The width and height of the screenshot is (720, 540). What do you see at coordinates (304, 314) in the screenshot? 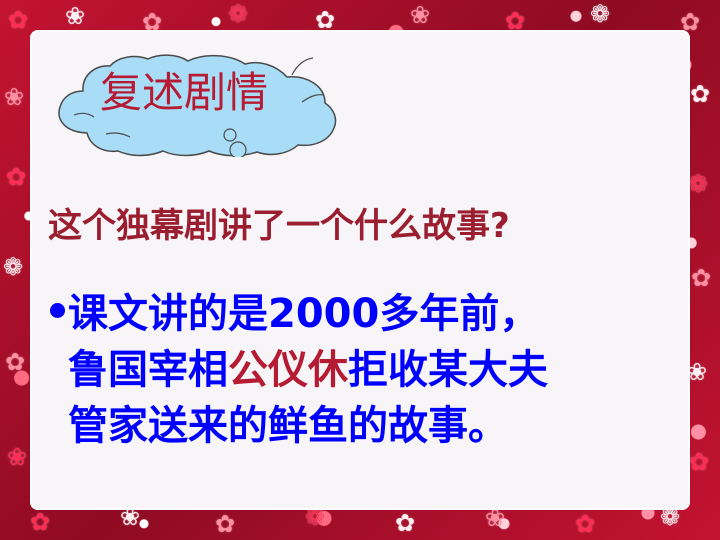
I see `answer-line-1: 课文讲的是2000多年前，` at bounding box center [304, 314].